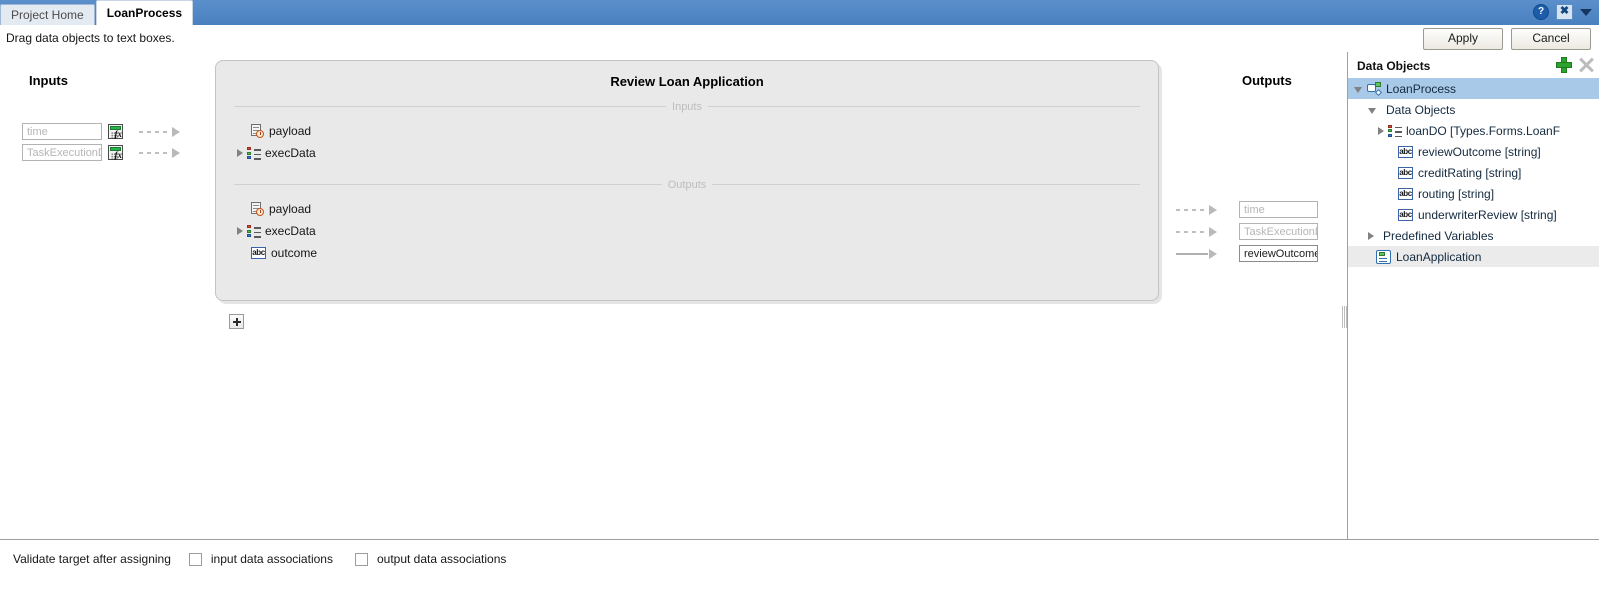 This screenshot has height=593, width=1599. I want to click on proc-badge, so click(1378, 84).